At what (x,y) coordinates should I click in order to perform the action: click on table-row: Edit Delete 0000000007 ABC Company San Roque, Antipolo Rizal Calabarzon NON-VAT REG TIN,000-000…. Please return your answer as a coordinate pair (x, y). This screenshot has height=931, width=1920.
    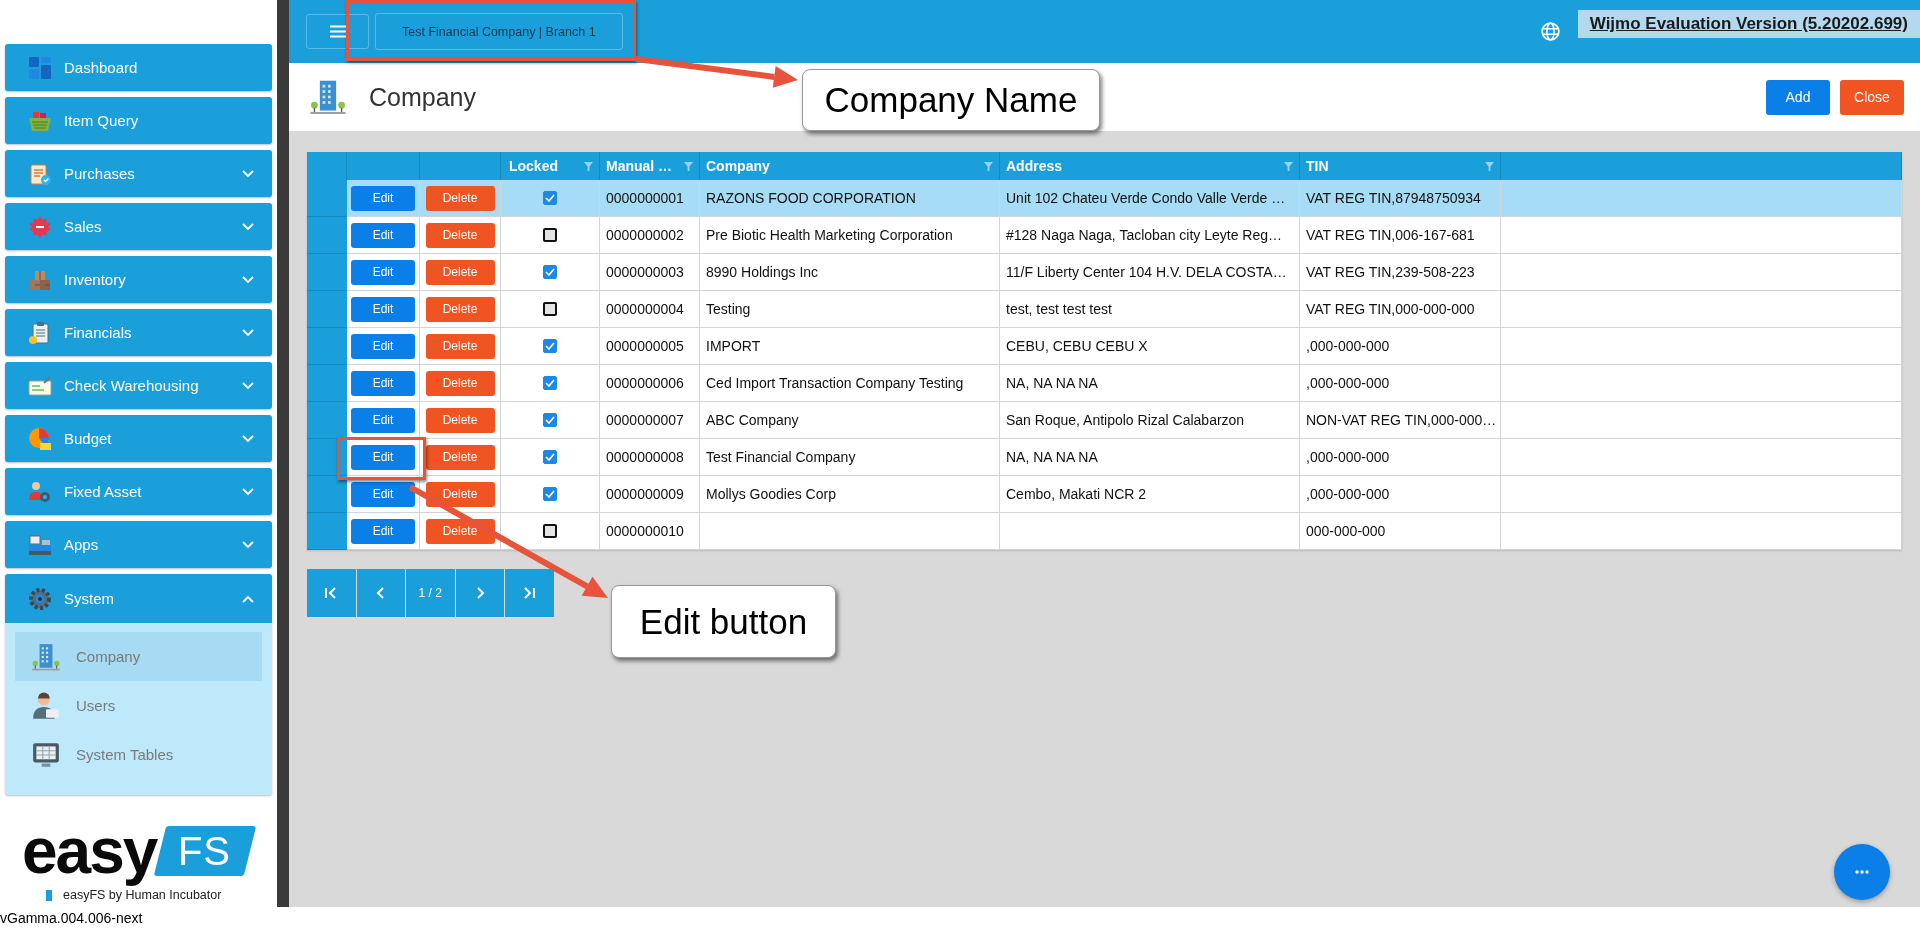
    Looking at the image, I should click on (1104, 420).